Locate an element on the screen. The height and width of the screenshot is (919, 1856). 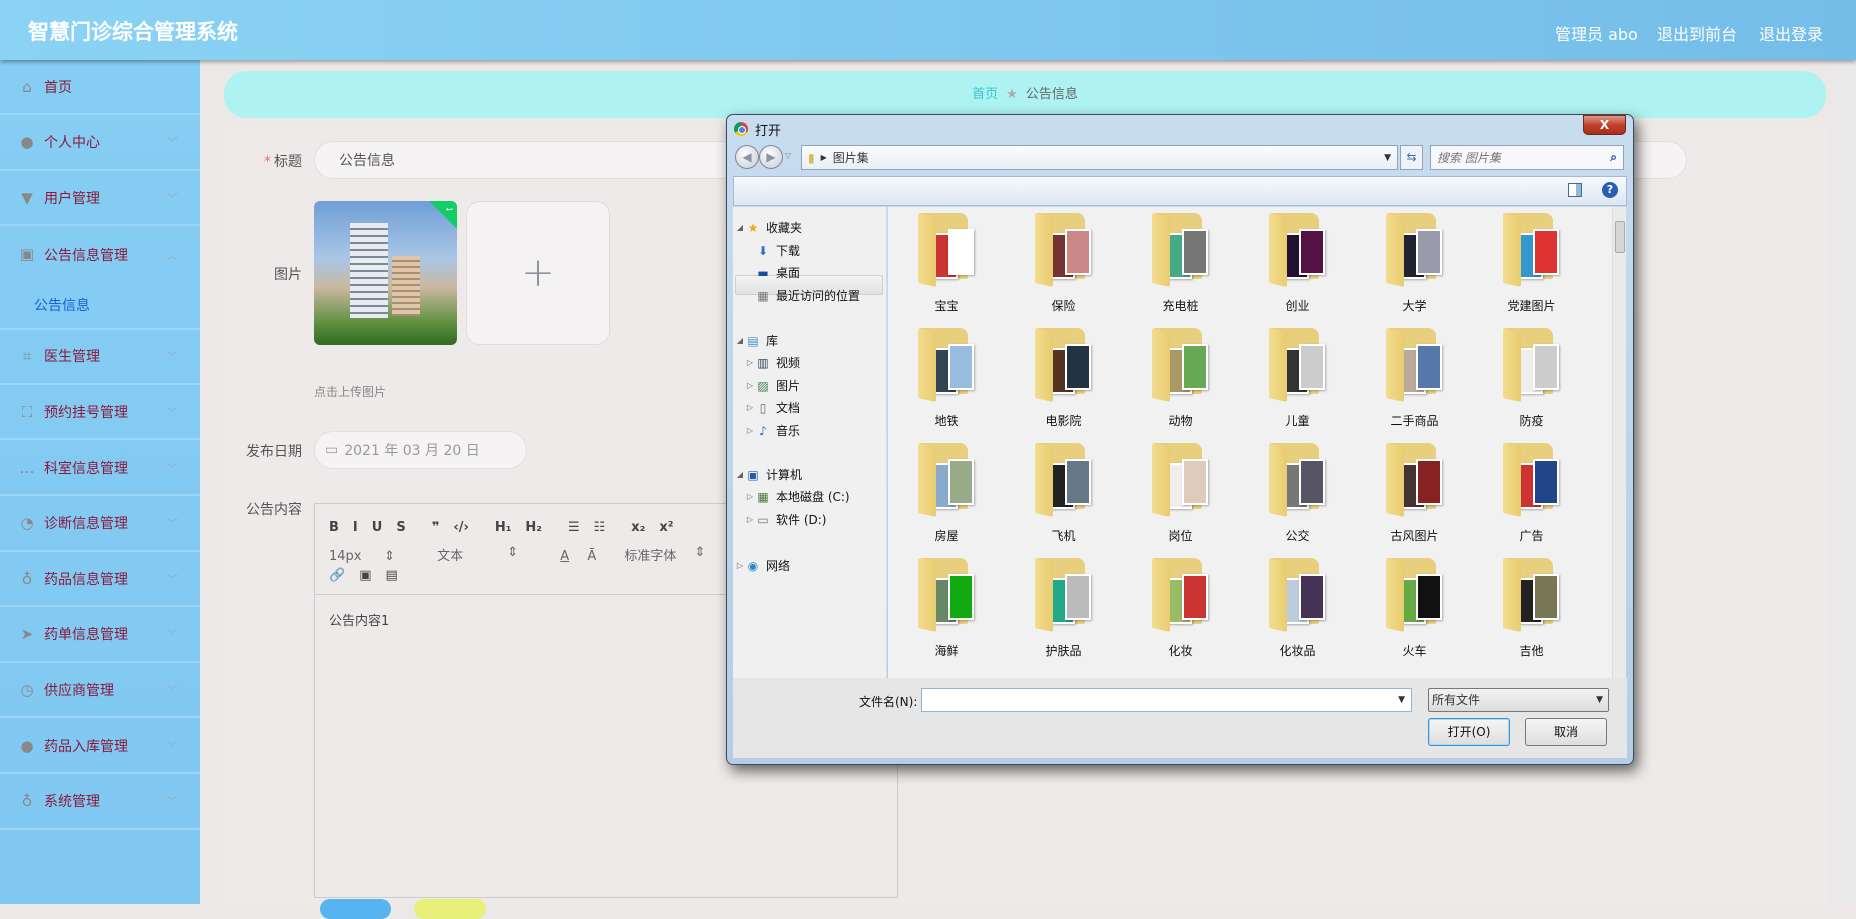
nav-item: ▷ ▦ 本地磁盘 (C:) is located at coordinates (797, 496).